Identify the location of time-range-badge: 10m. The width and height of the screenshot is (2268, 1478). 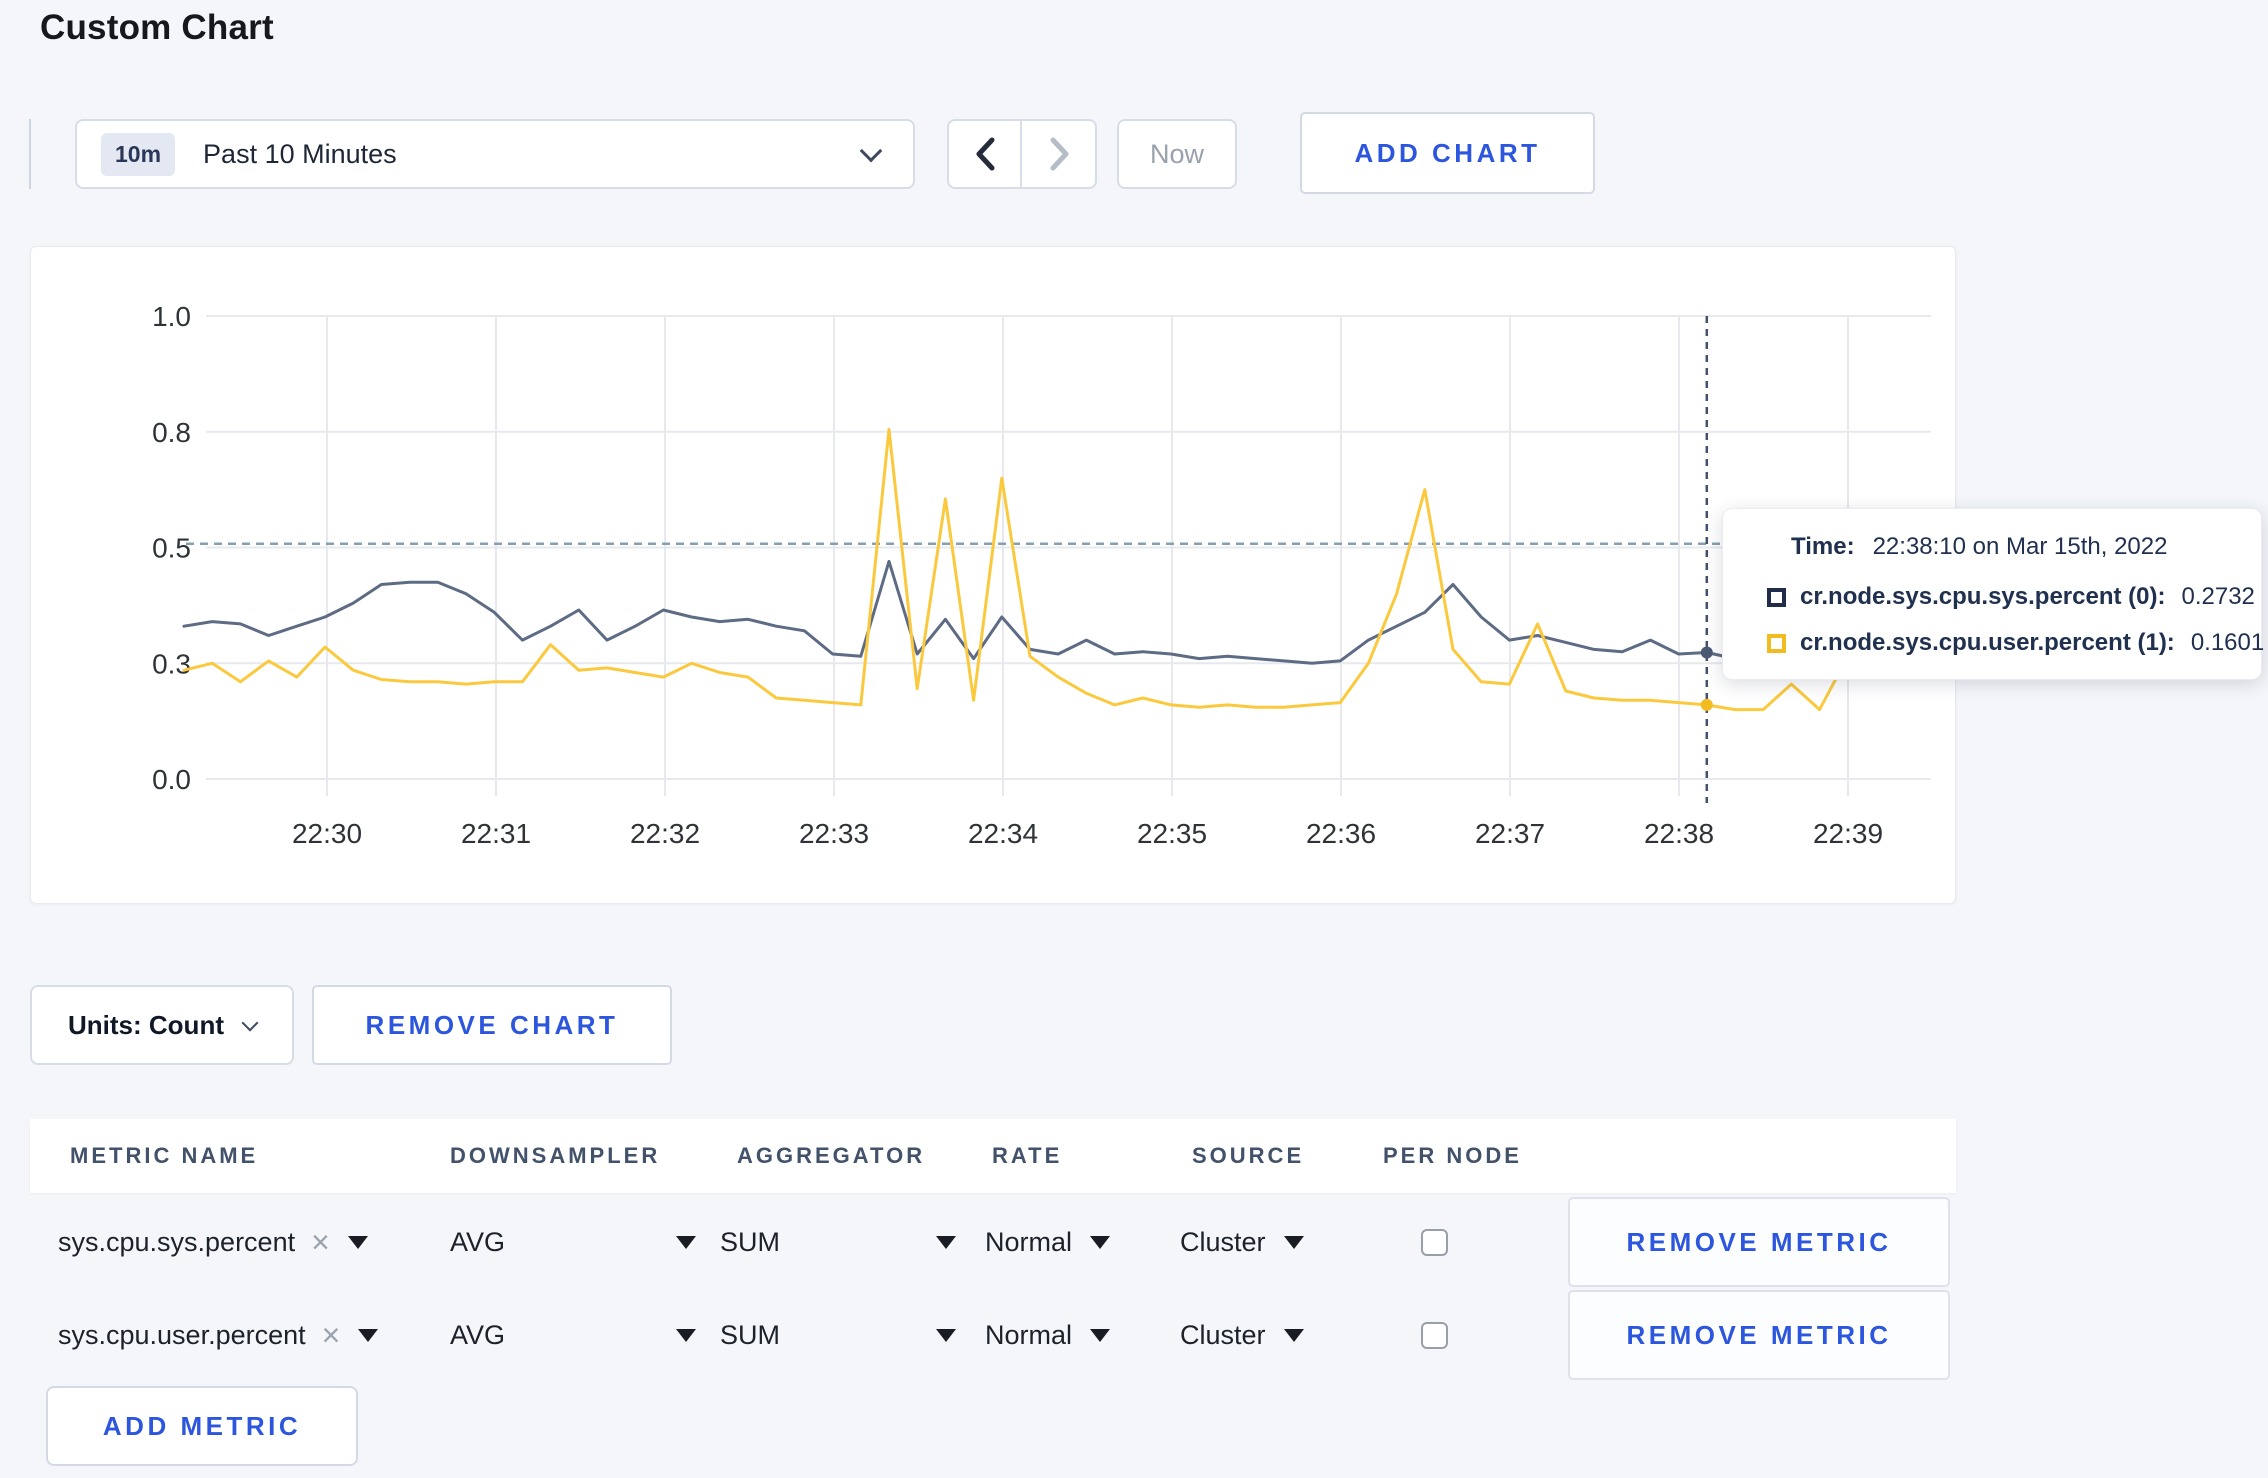
(138, 154).